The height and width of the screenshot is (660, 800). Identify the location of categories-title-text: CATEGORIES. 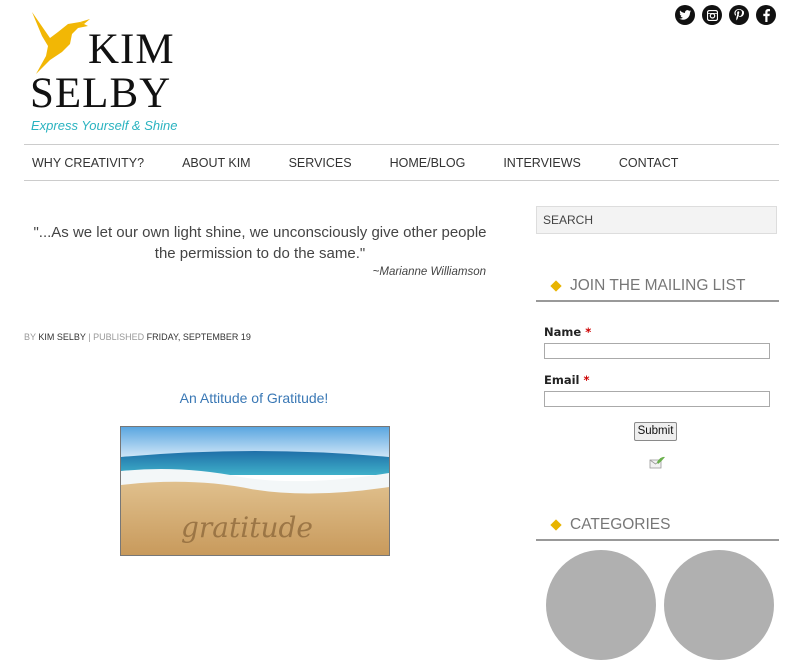
(620, 524).